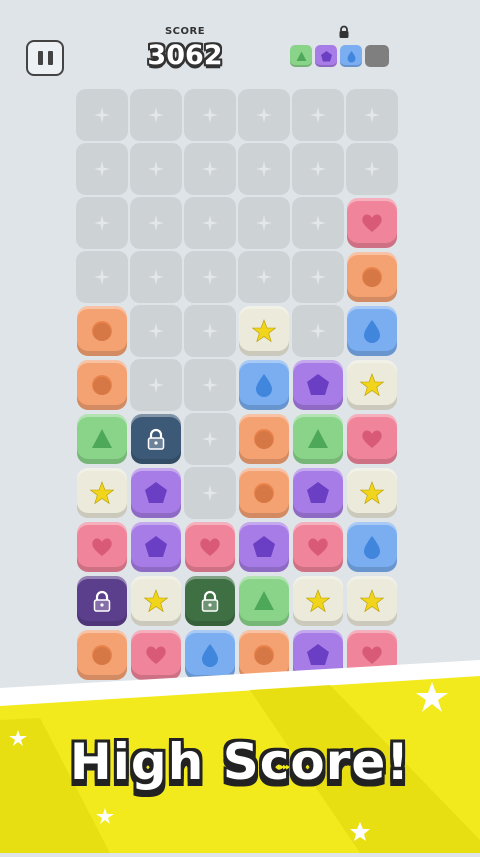 The height and width of the screenshot is (857, 480). I want to click on next-piece-drop, so click(351, 56).